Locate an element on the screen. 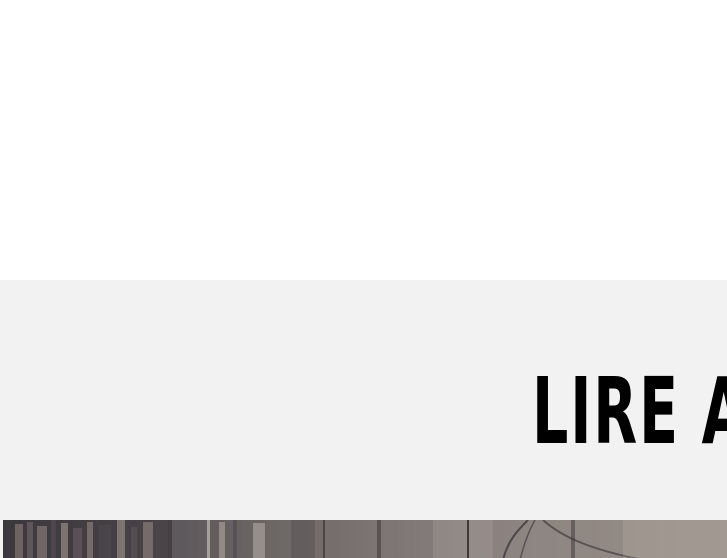 The image size is (727, 558). library-photo is located at coordinates (365, 539).